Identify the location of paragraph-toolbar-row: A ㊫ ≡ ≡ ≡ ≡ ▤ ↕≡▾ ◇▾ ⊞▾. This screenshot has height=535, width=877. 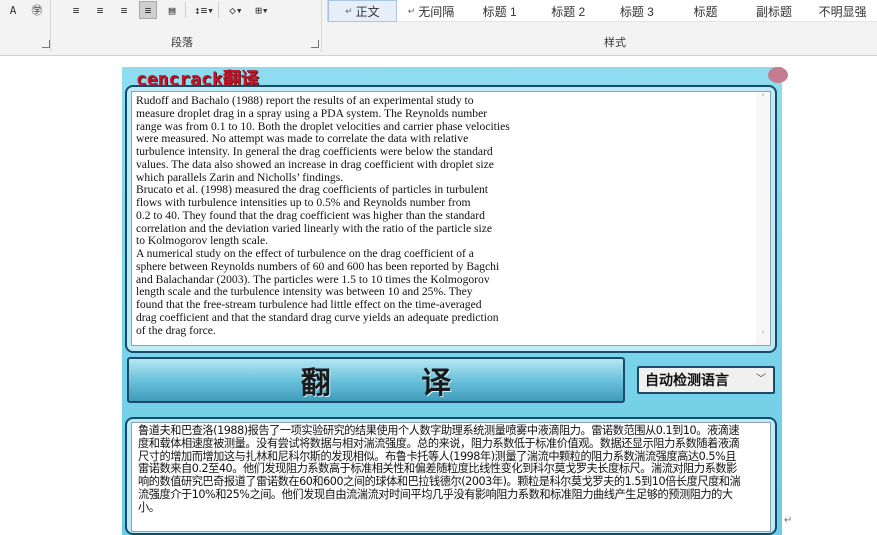
(137, 10).